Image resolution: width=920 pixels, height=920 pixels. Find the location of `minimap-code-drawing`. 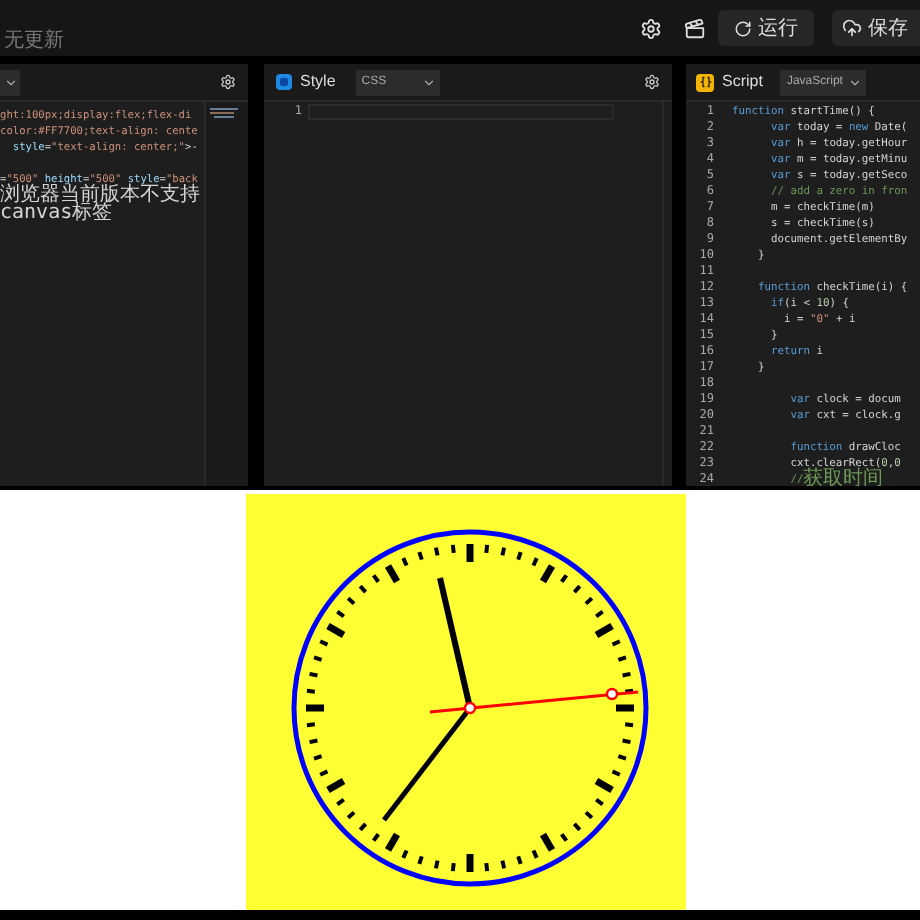

minimap-code-drawing is located at coordinates (226, 114).